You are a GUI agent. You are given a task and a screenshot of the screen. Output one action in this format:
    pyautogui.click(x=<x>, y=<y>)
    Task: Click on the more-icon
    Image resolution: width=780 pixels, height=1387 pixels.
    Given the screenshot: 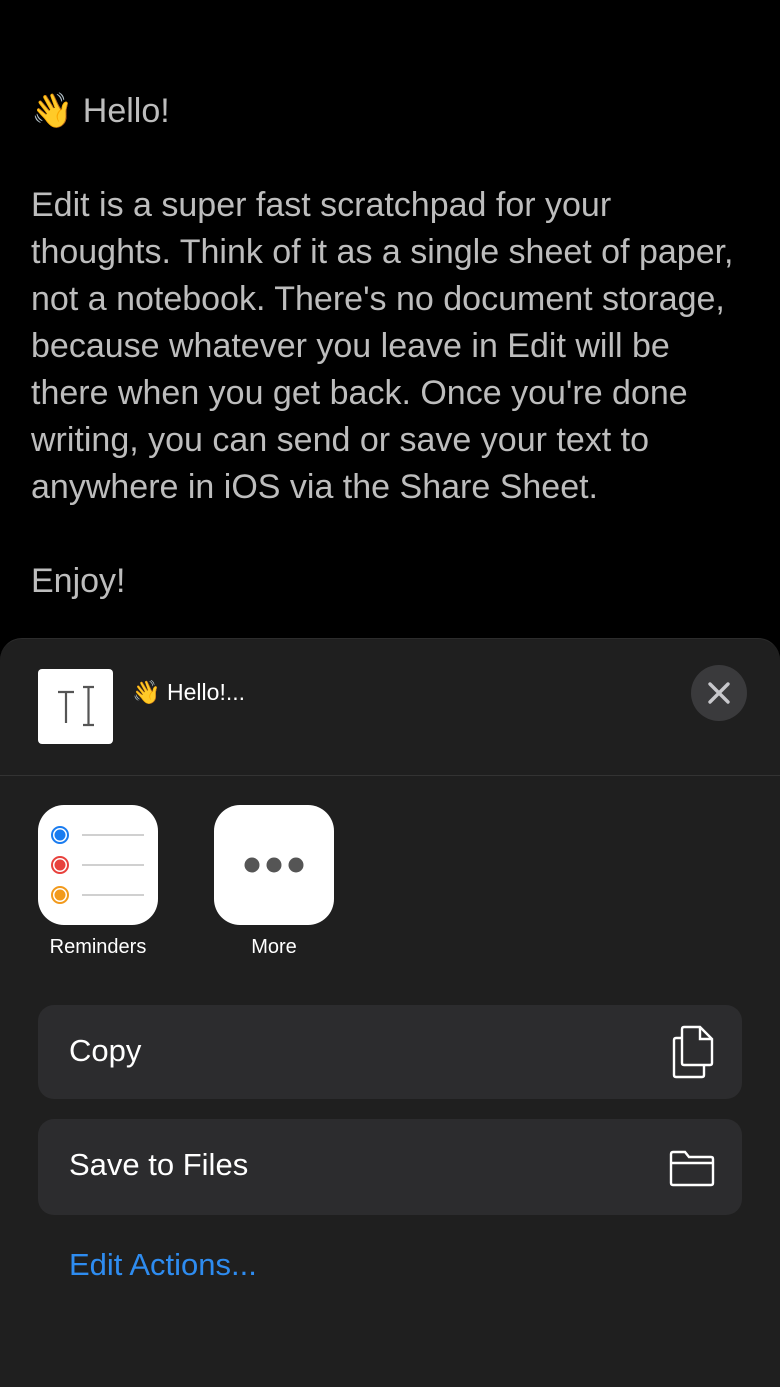 What is the action you would take?
    pyautogui.click(x=274, y=865)
    